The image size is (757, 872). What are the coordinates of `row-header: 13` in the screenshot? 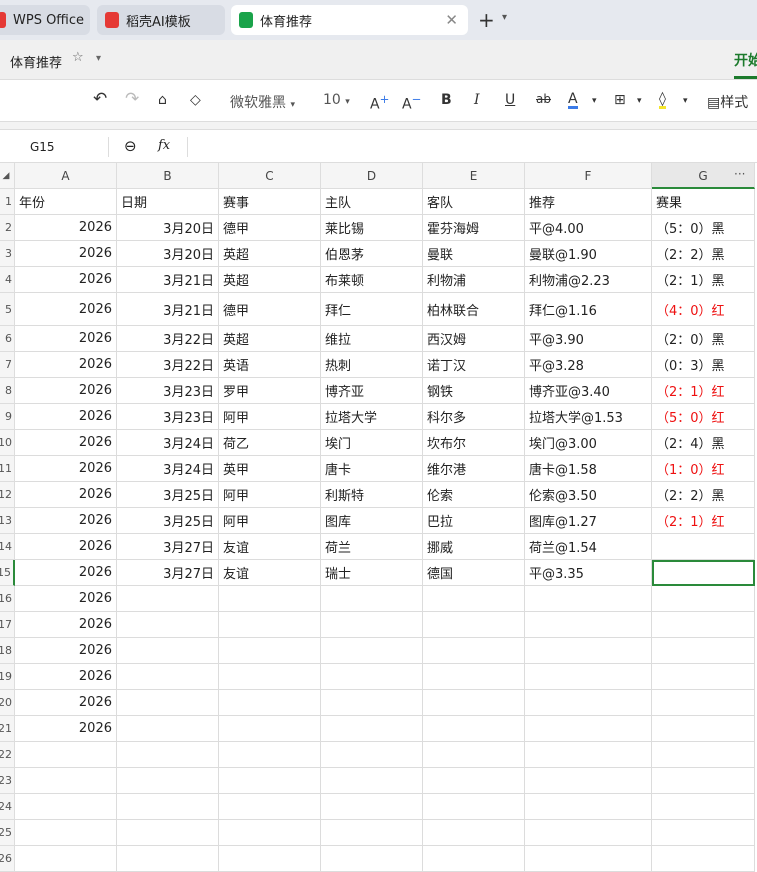 It's located at (7, 521).